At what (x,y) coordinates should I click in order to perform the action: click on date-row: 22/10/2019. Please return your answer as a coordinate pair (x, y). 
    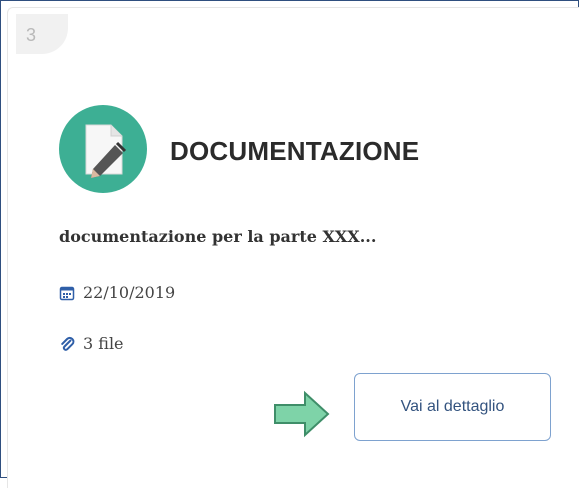
    Looking at the image, I should click on (117, 292).